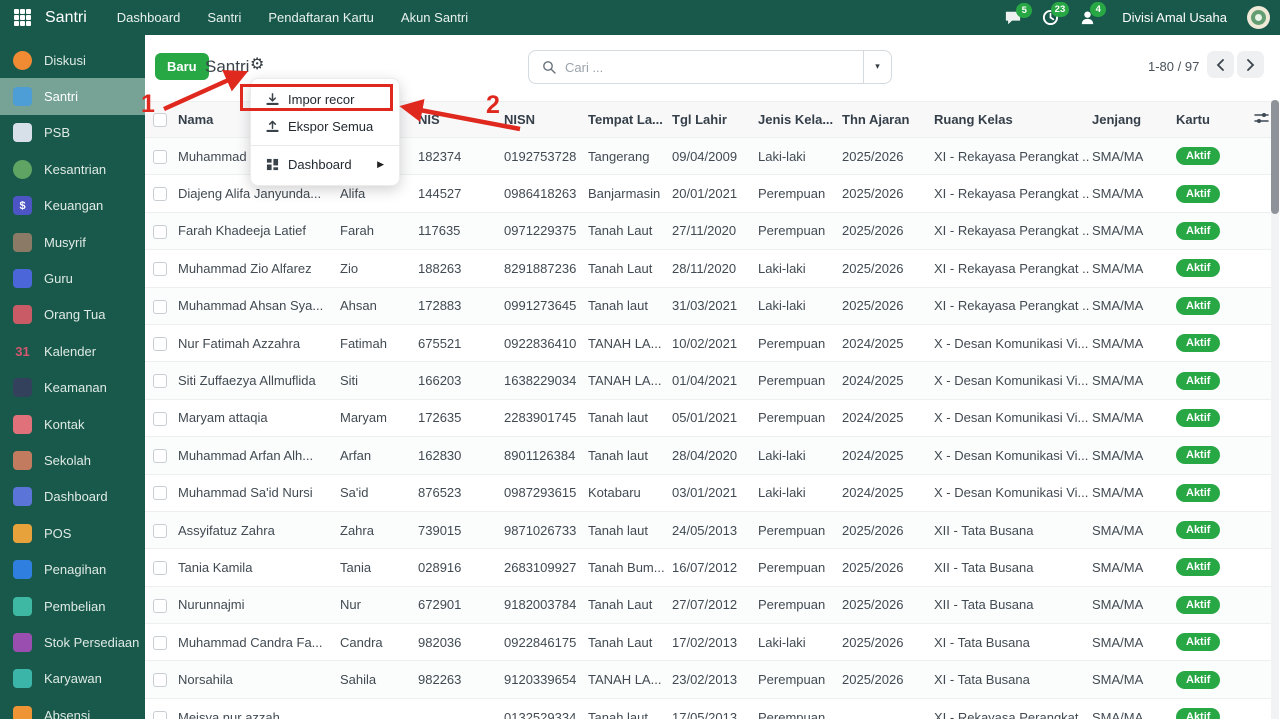  What do you see at coordinates (543, 119) in the screenshot?
I see `col-header-nisn: NISN` at bounding box center [543, 119].